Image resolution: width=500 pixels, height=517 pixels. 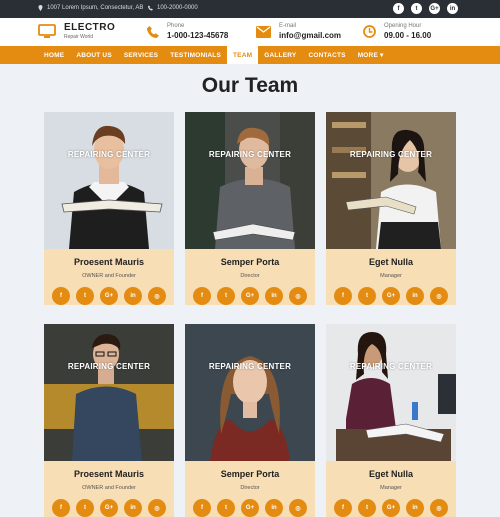 I want to click on logo-title: ELECTRO, so click(x=90, y=27).